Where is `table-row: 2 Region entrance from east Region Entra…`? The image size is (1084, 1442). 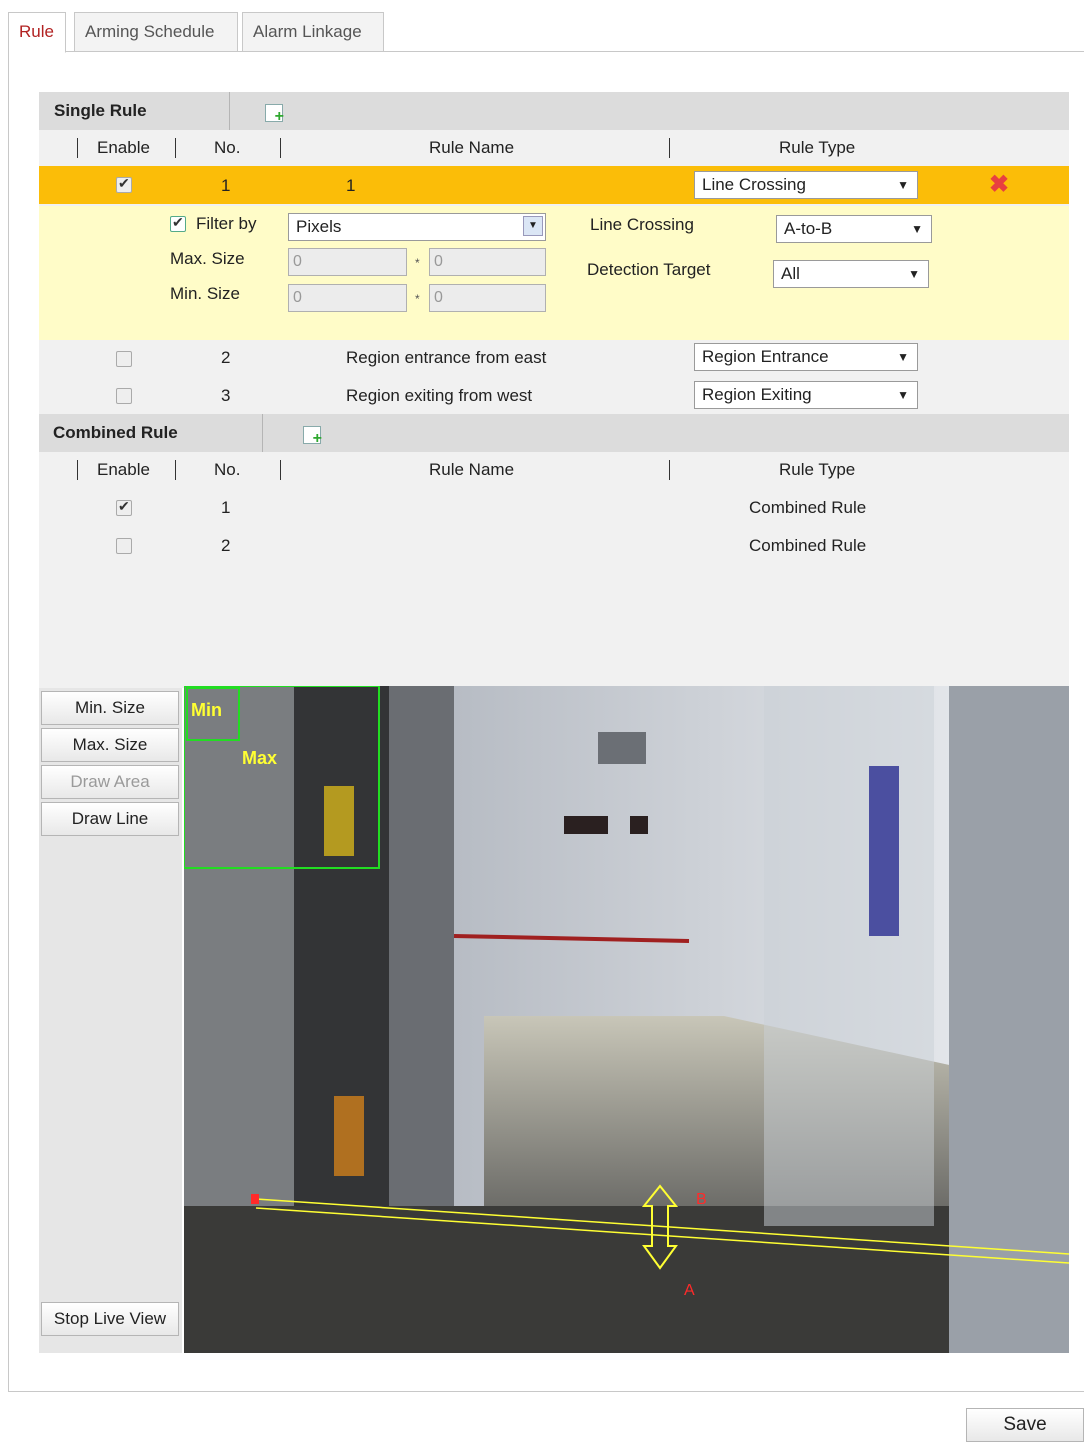
table-row: 2 Region entrance from east Region Entra… is located at coordinates (554, 359).